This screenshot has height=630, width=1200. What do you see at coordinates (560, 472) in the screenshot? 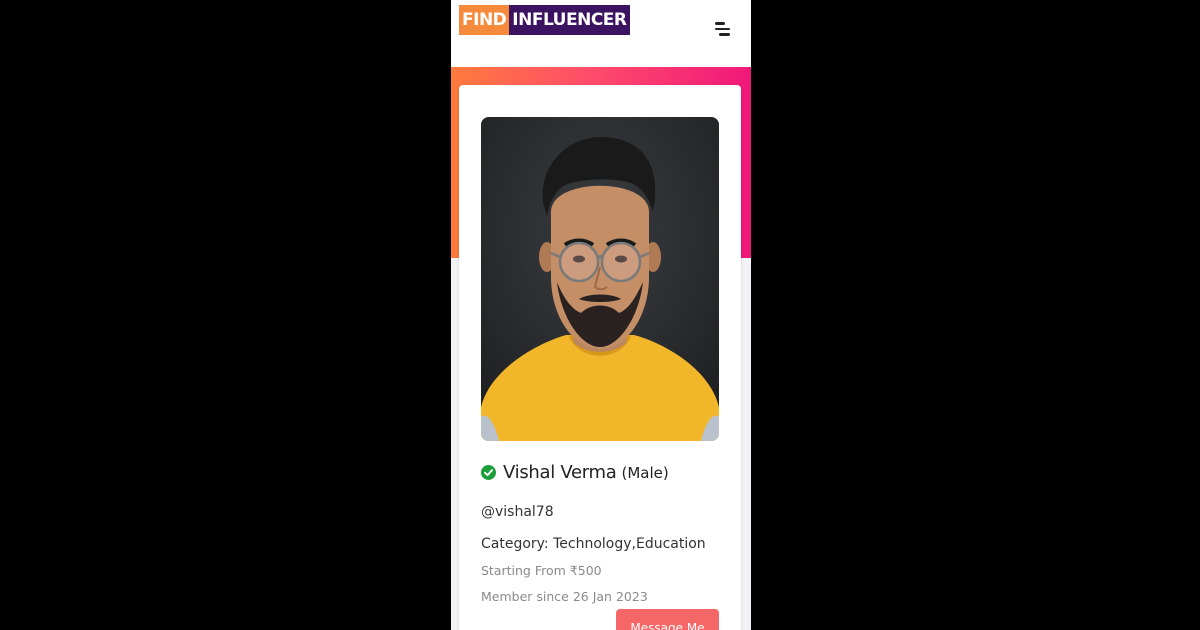
I see `influencer-name: Vishal Verma` at bounding box center [560, 472].